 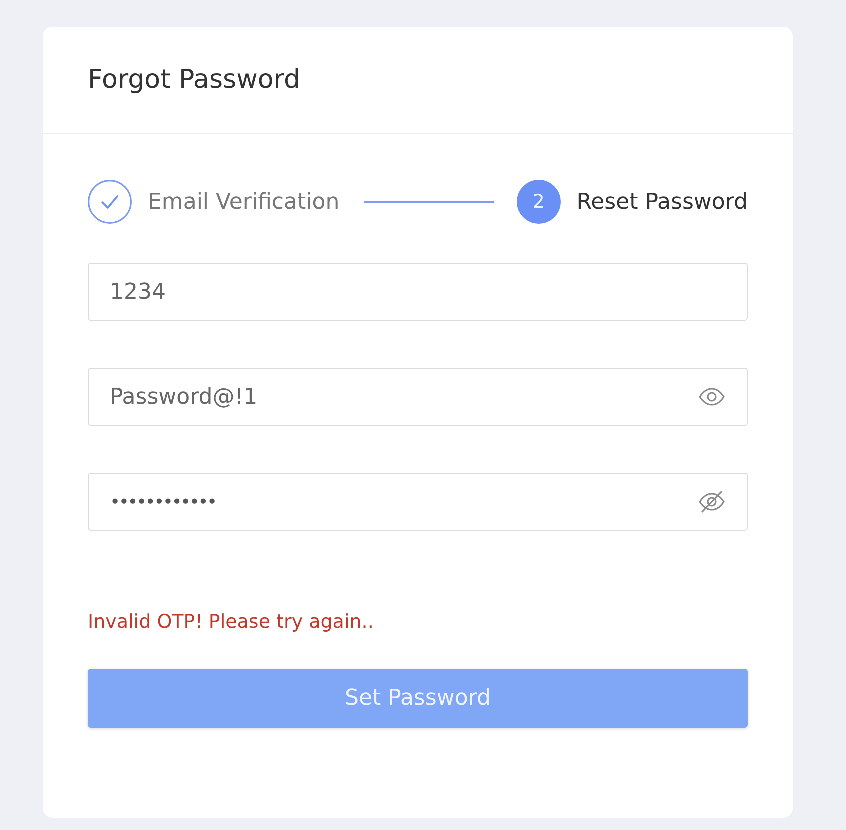 I want to click on input-field: 1234, so click(x=418, y=292).